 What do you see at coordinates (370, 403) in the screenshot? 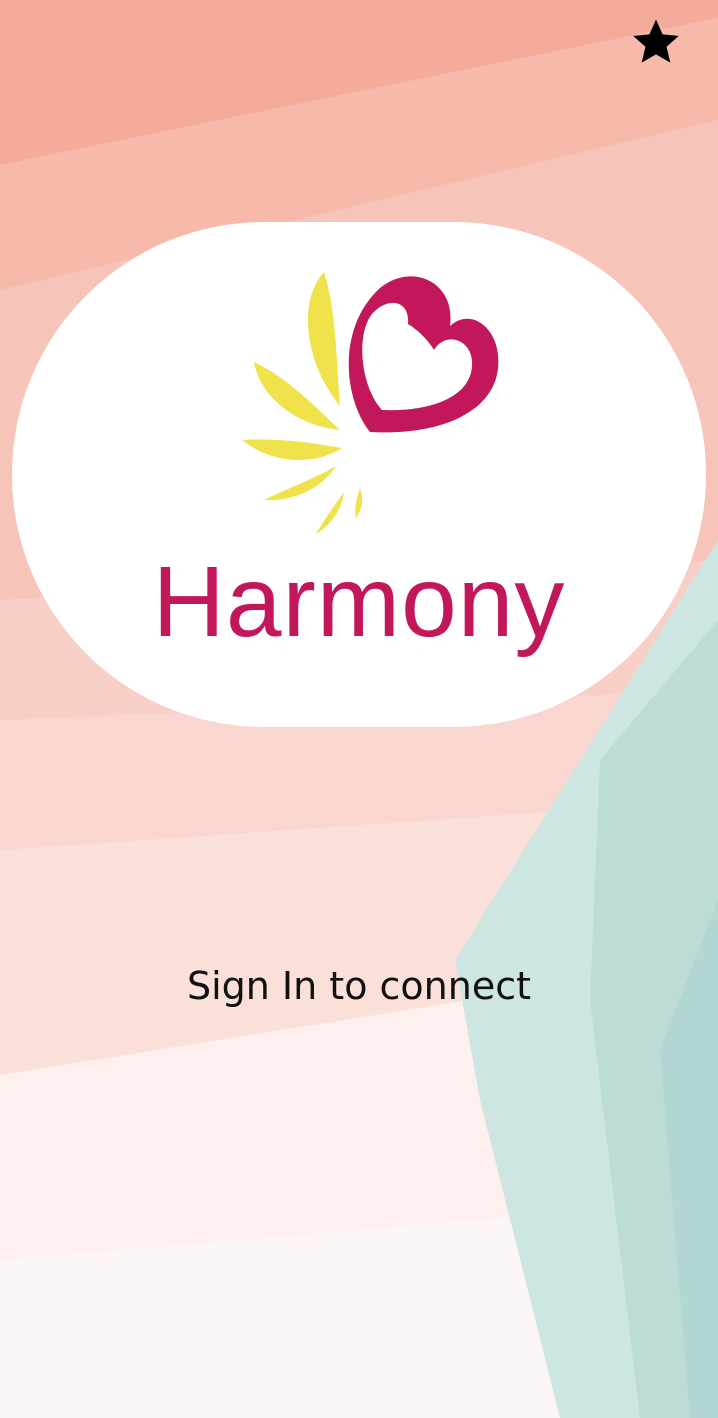
I see `heart-butterfly-logo` at bounding box center [370, 403].